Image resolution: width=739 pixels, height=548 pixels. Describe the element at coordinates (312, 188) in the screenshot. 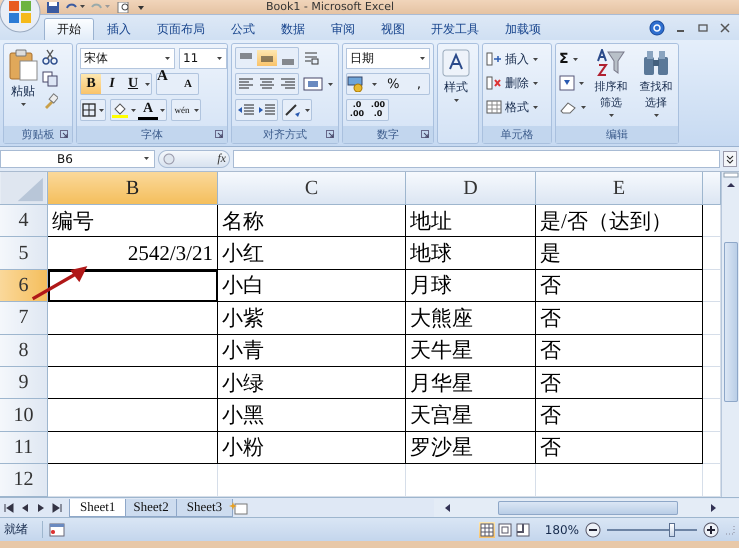

I see `column-header: C` at that location.